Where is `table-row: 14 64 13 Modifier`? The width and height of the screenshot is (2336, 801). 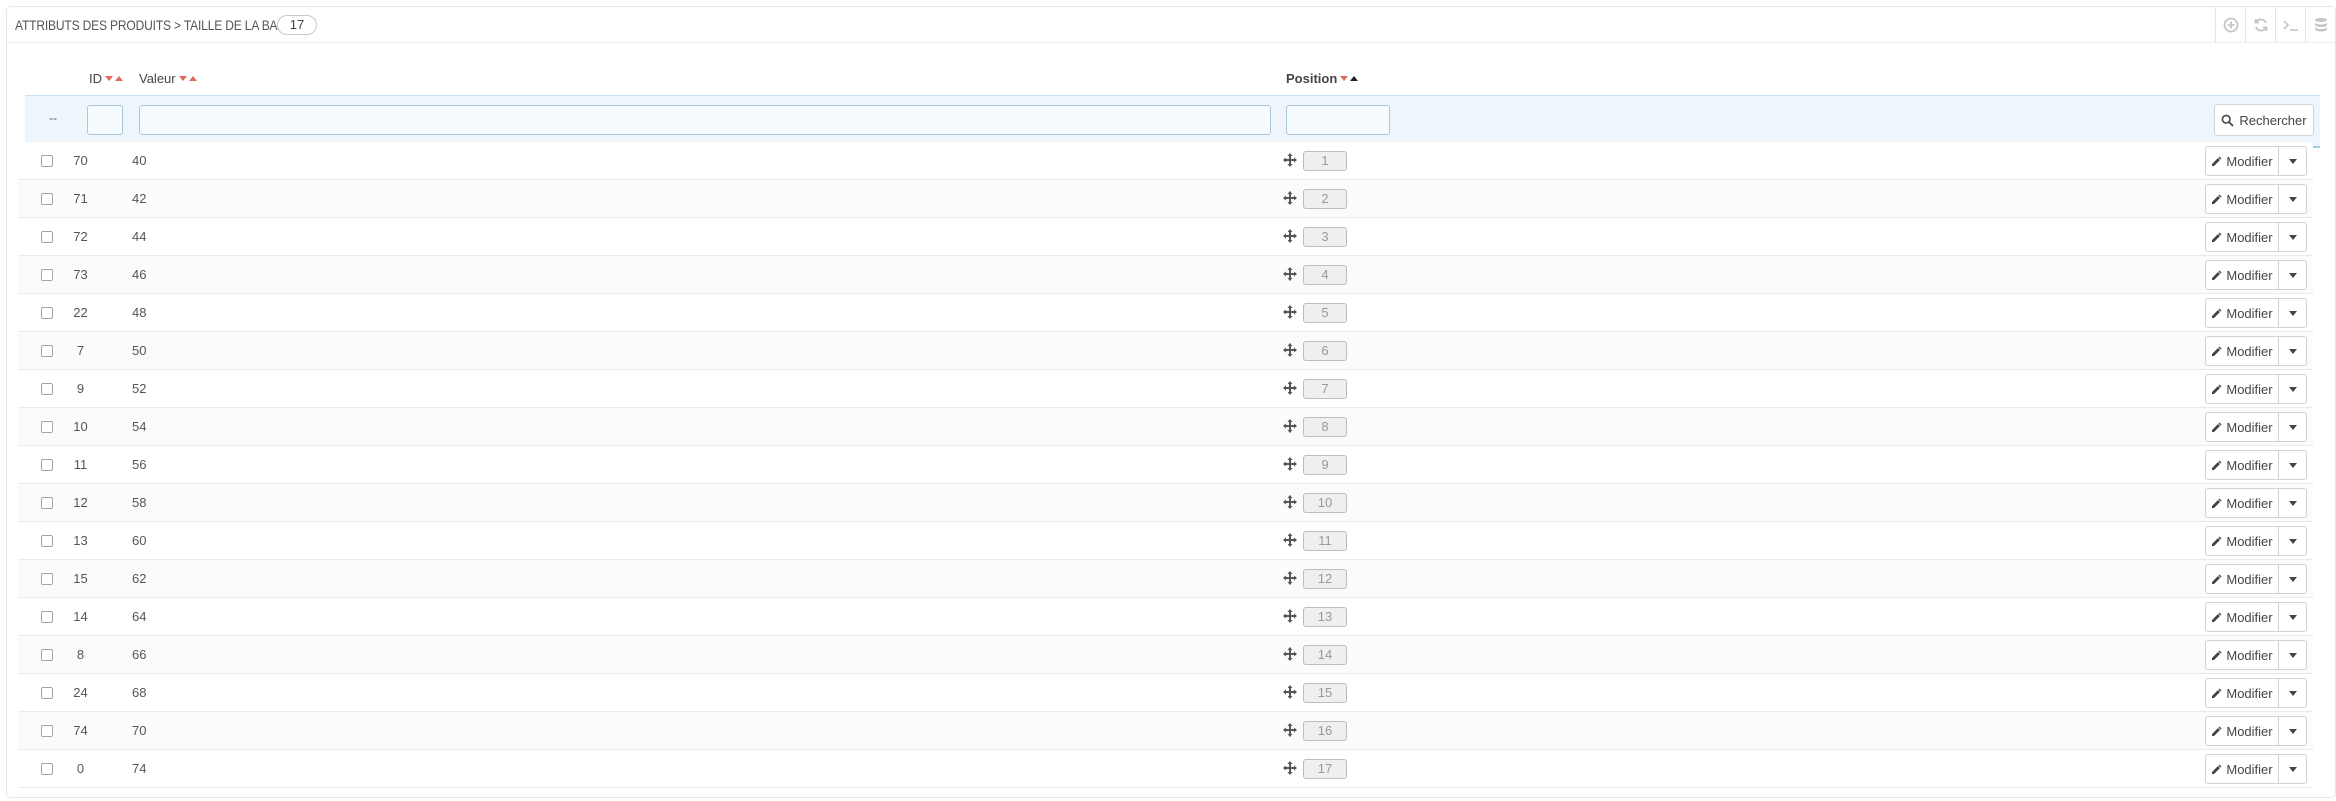
table-row: 14 64 13 Modifier is located at coordinates (1165, 617).